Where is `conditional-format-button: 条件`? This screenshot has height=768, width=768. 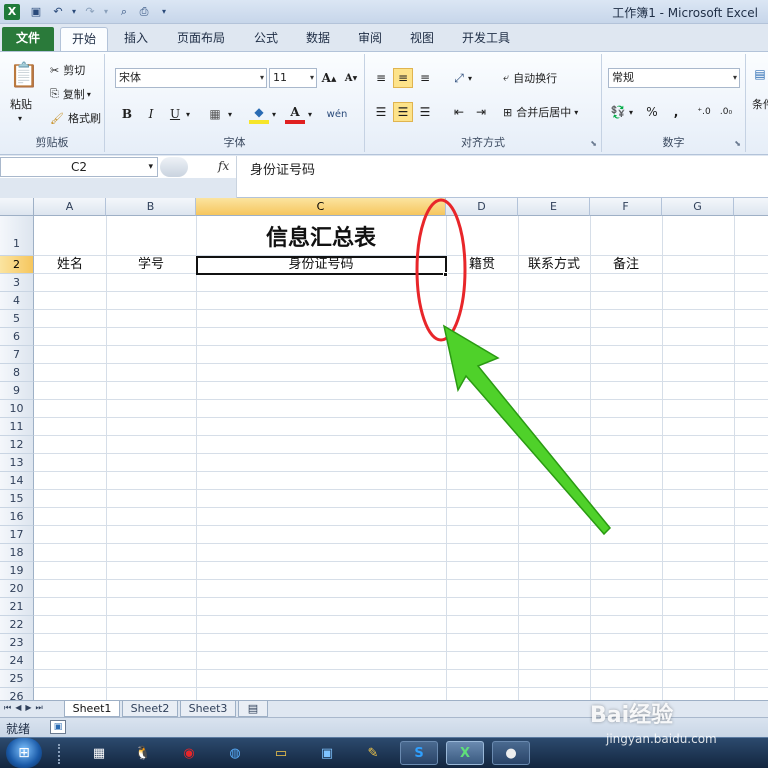
conditional-format-button: 条件 is located at coordinates (760, 104).